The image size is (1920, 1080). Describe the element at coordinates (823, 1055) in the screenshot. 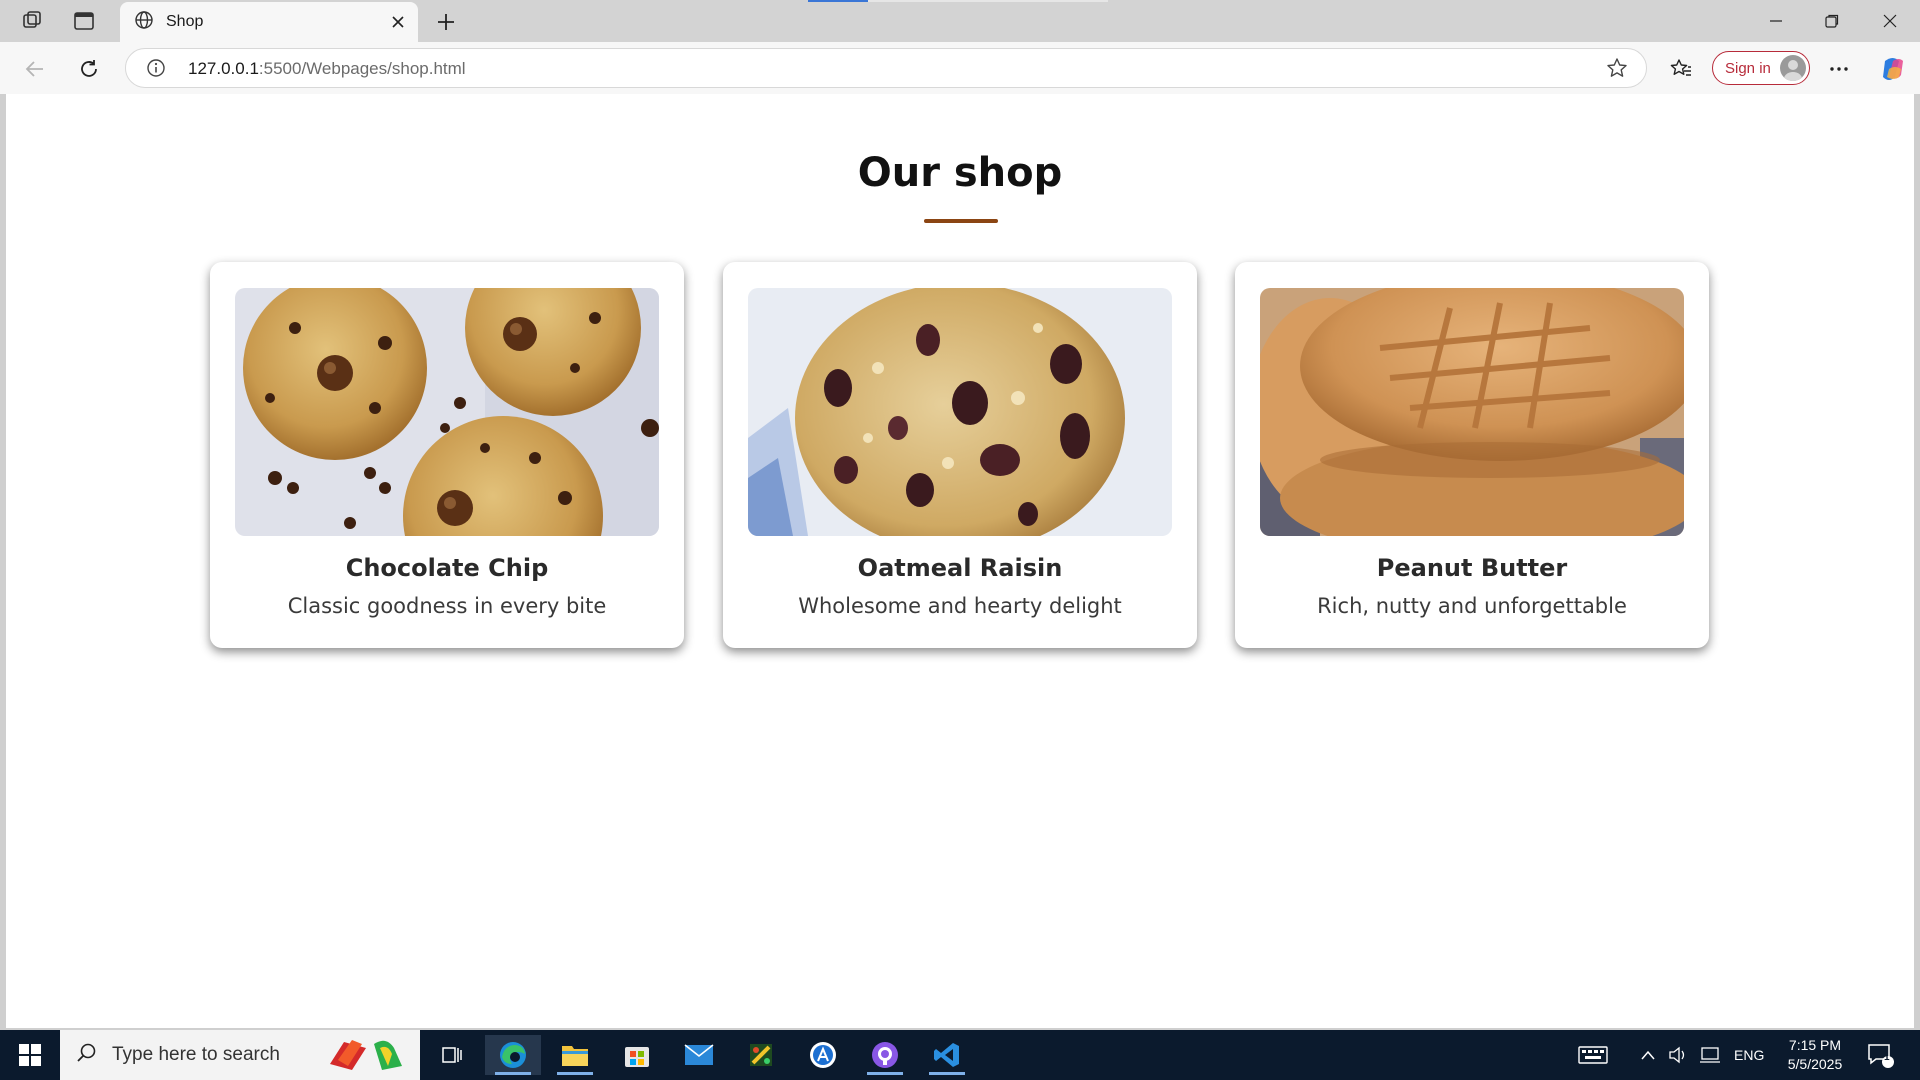

I see `app-a-icon` at that location.